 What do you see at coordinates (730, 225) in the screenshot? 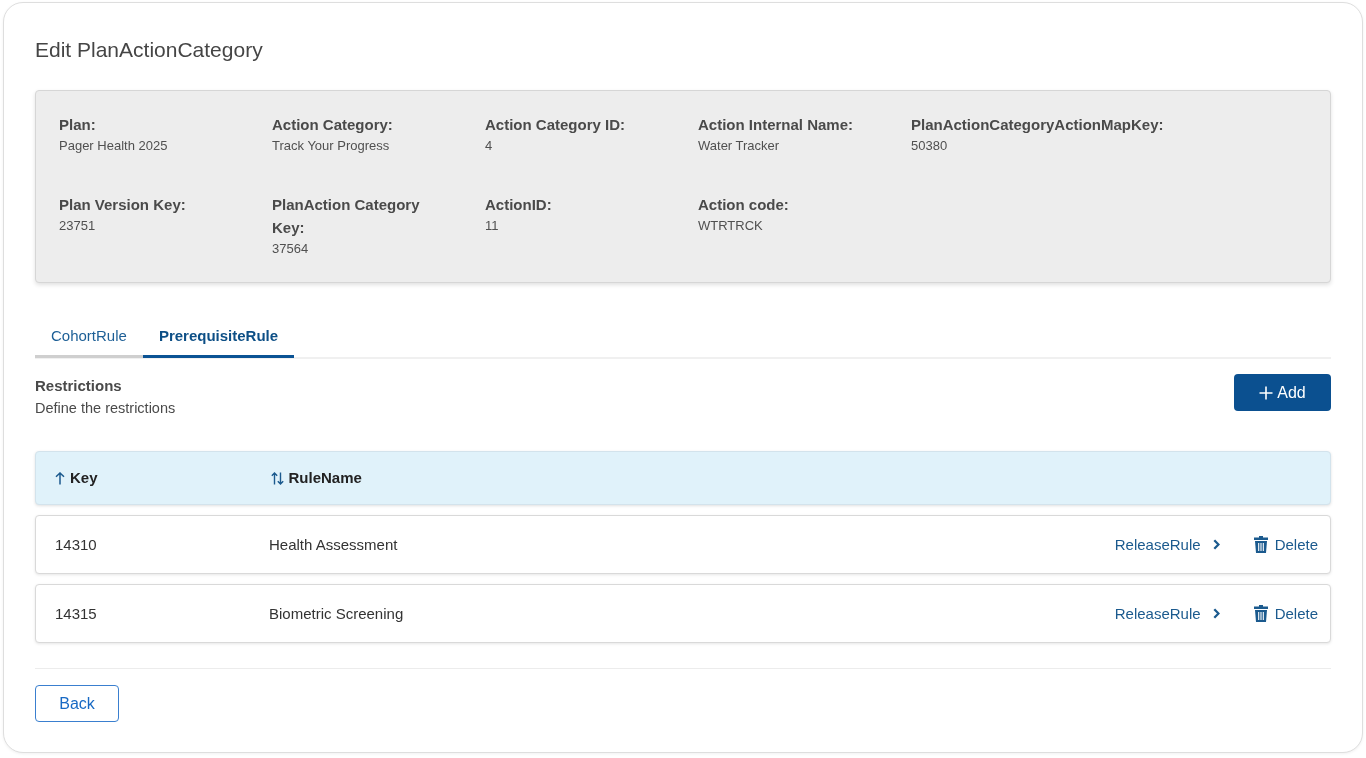
I see `field-value: WTRTRCK` at bounding box center [730, 225].